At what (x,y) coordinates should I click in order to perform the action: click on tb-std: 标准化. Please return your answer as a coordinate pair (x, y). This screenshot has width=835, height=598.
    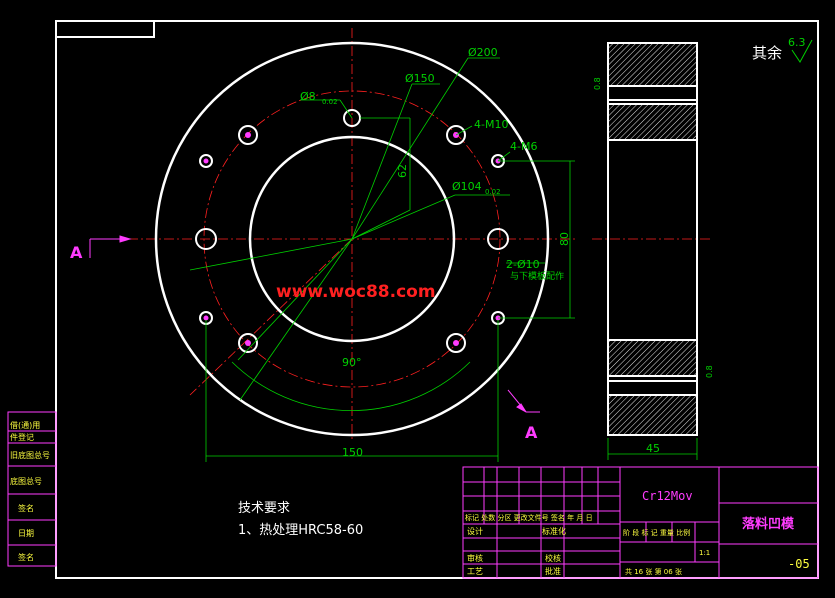
    Looking at the image, I should click on (554, 531).